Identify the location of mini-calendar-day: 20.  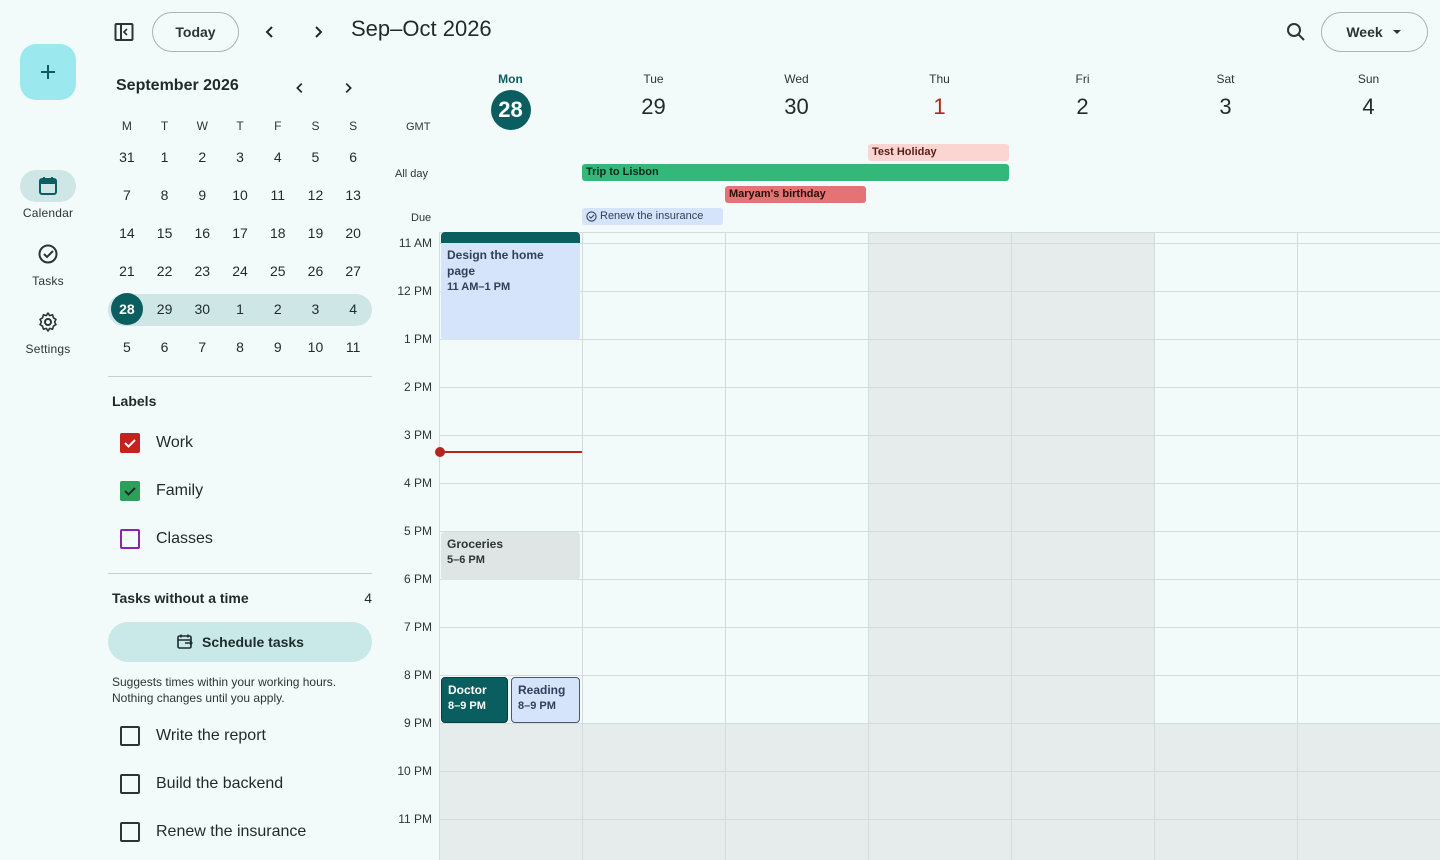
(353, 233).